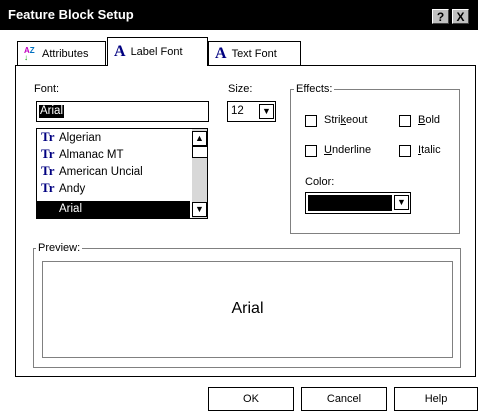  Describe the element at coordinates (251, 111) in the screenshot. I see `size-select: 12 ▼` at that location.